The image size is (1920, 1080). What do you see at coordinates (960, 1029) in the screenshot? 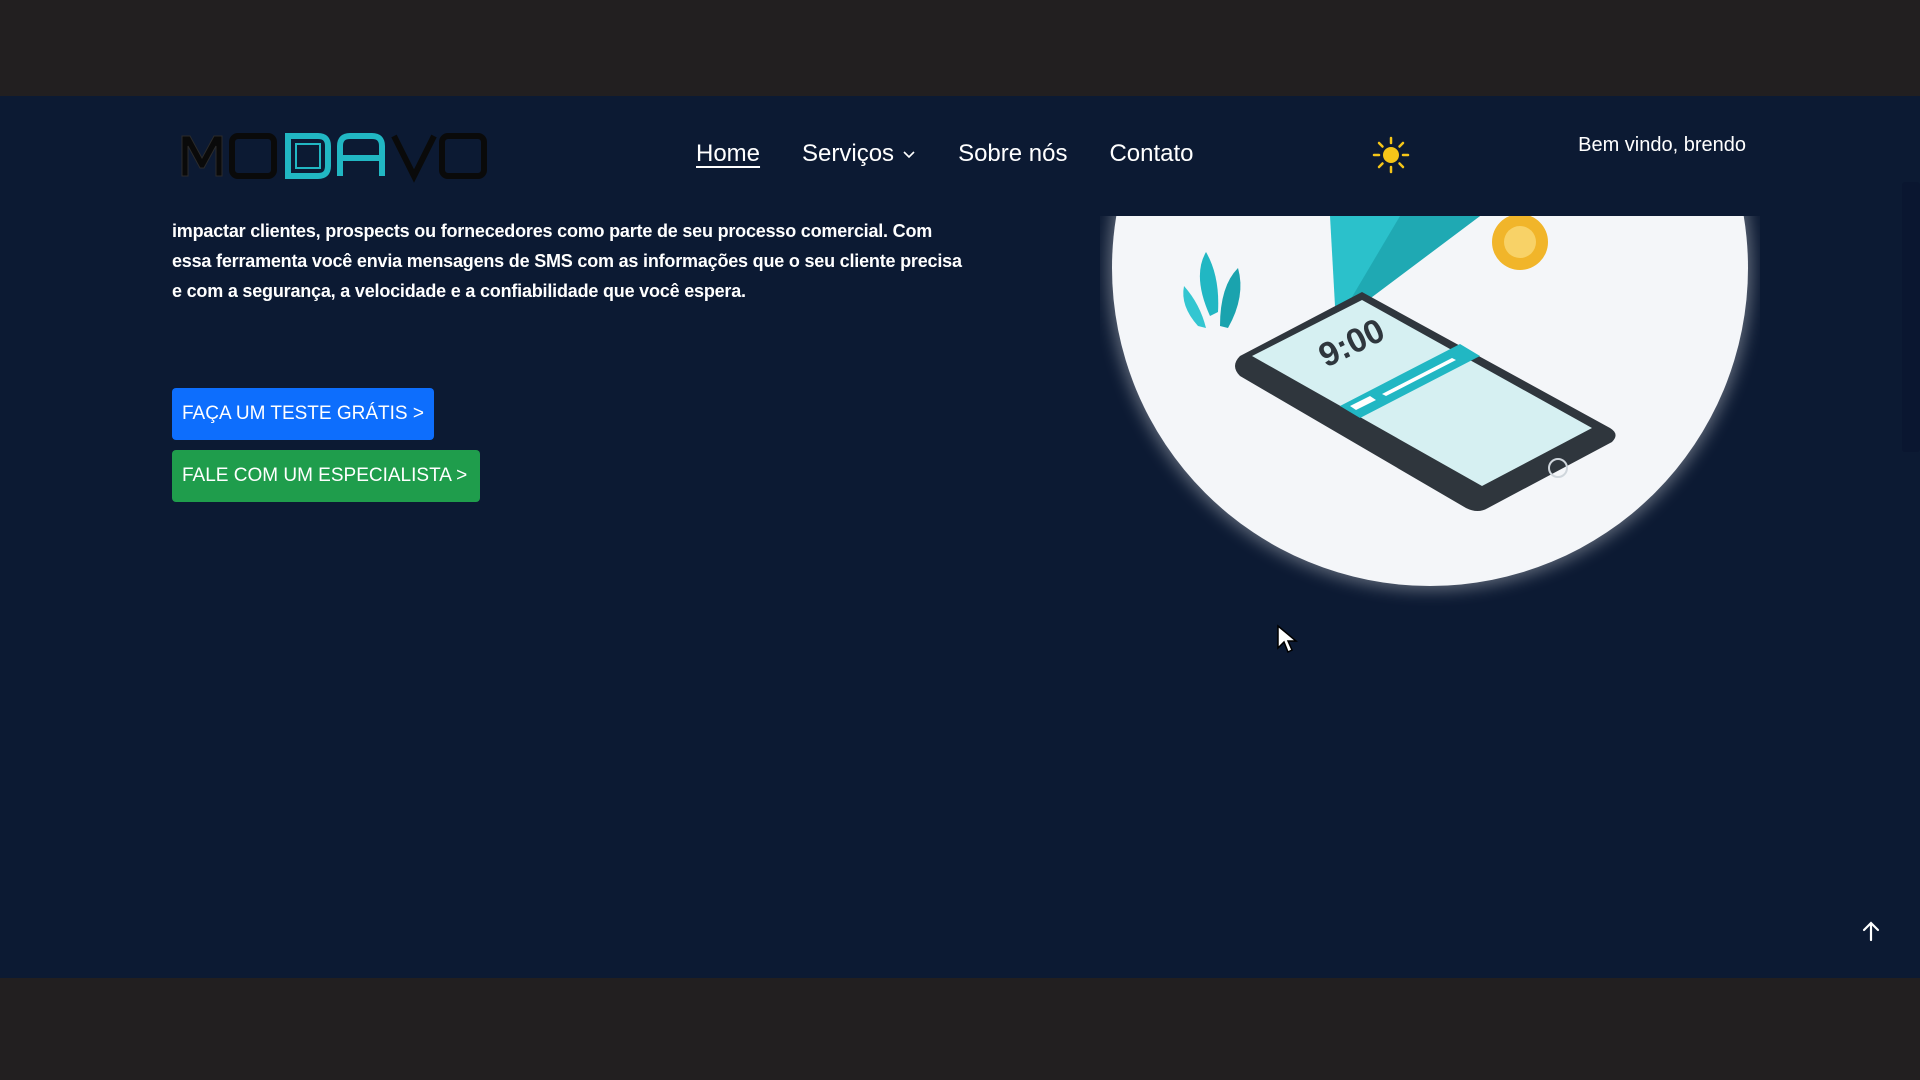
I see `letterbox-bottom` at bounding box center [960, 1029].